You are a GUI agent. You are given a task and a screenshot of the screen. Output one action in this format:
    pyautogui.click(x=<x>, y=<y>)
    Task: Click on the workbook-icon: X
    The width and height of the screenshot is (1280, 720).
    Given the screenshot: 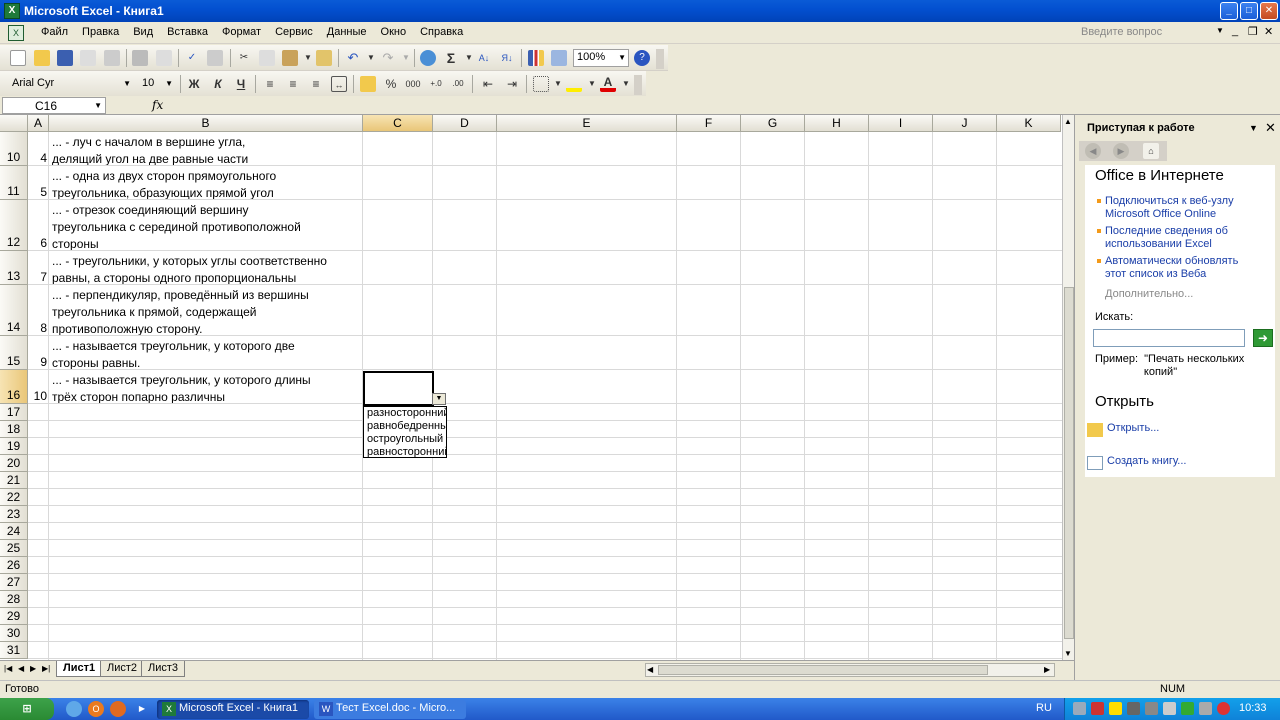 What is the action you would take?
    pyautogui.click(x=16, y=33)
    